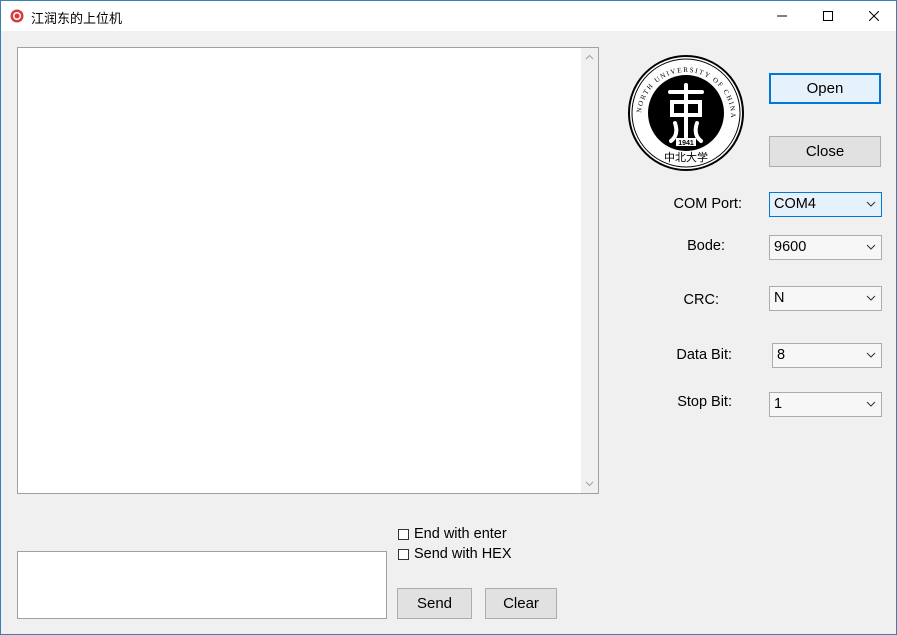 This screenshot has width=897, height=635. Describe the element at coordinates (589, 270) in the screenshot. I see `receive-scrollbar` at that location.